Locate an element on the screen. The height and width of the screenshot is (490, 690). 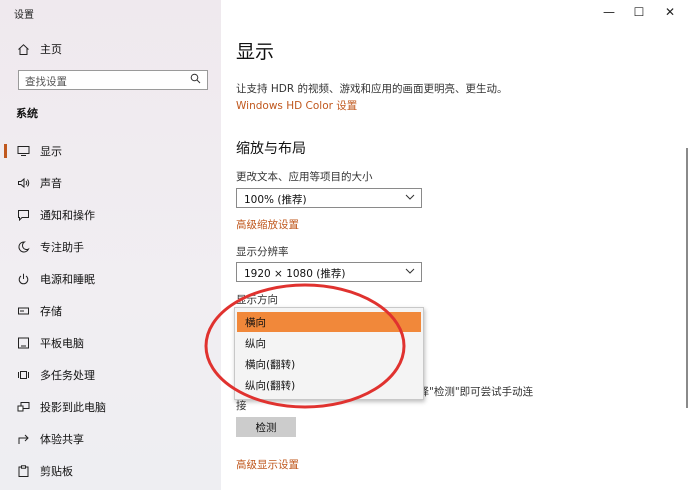
detect-button-label: 检测 is located at coordinates (266, 427).